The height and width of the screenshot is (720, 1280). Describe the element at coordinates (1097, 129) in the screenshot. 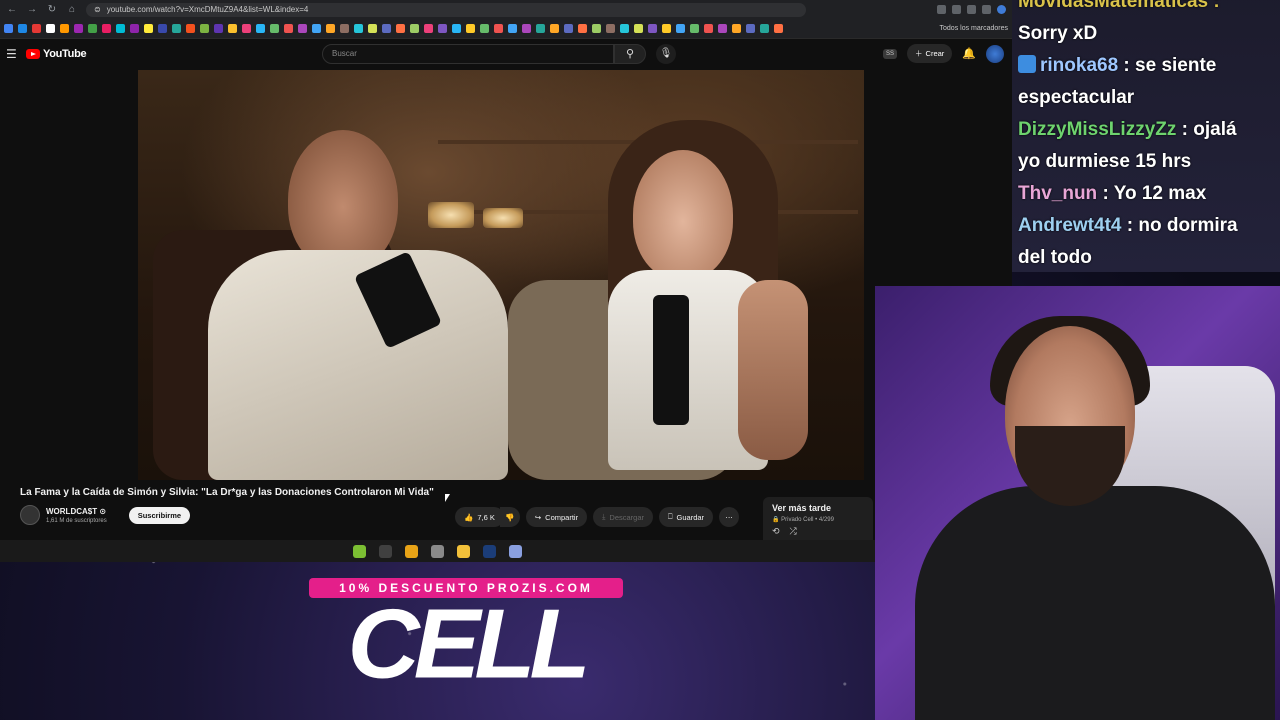

I see `chat-username: DizzyMissLizzyZz` at that location.